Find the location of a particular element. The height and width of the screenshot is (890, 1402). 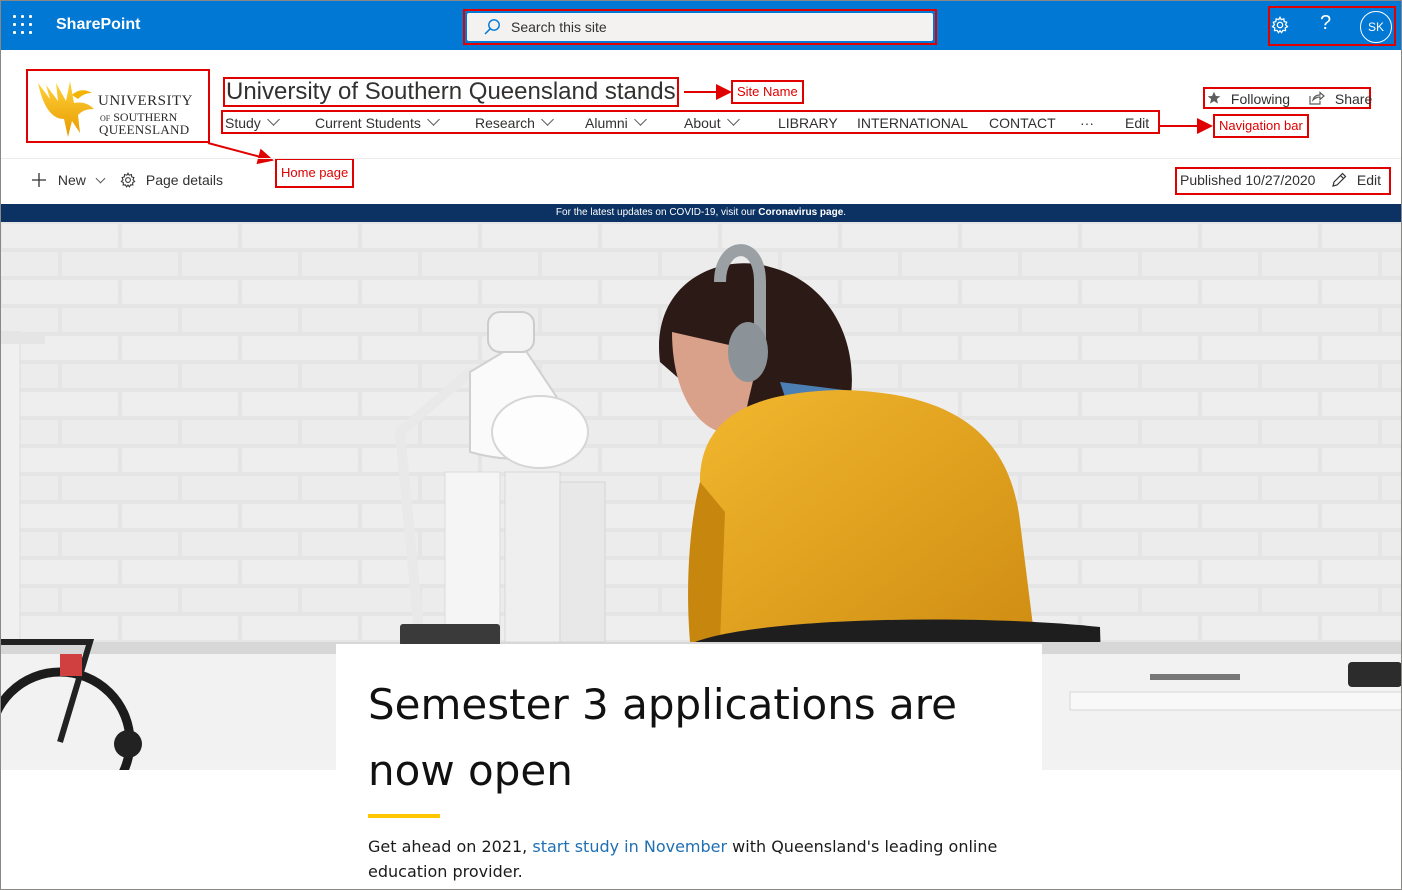

nav-item-current-students: Current Students is located at coordinates (377, 122).